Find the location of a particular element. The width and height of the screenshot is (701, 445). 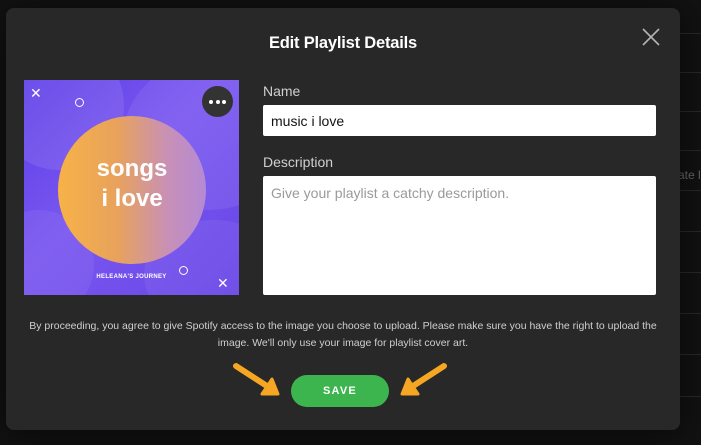

close-icon is located at coordinates (651, 37).